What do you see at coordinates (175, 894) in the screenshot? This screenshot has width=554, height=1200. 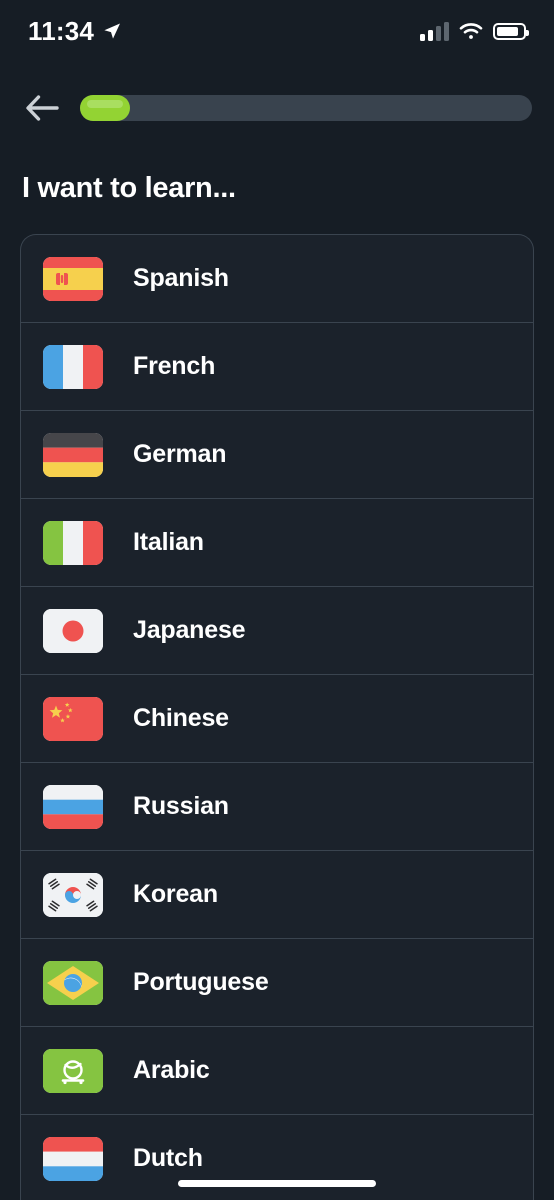 I see `language-label: Korean` at bounding box center [175, 894].